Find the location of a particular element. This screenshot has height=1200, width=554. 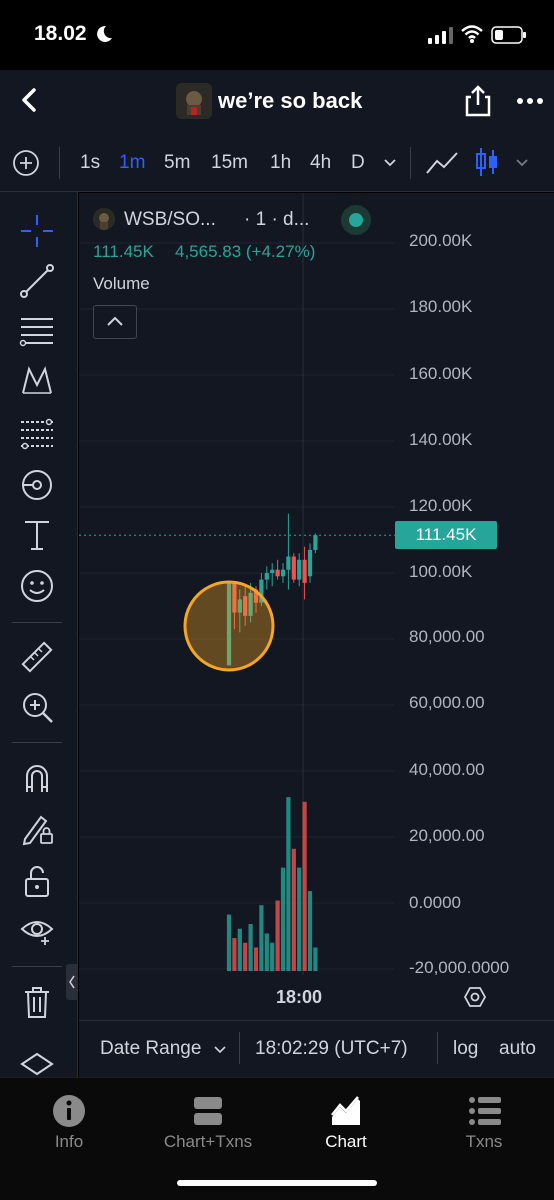

price-axis-label: 180.00K is located at coordinates (441, 306).